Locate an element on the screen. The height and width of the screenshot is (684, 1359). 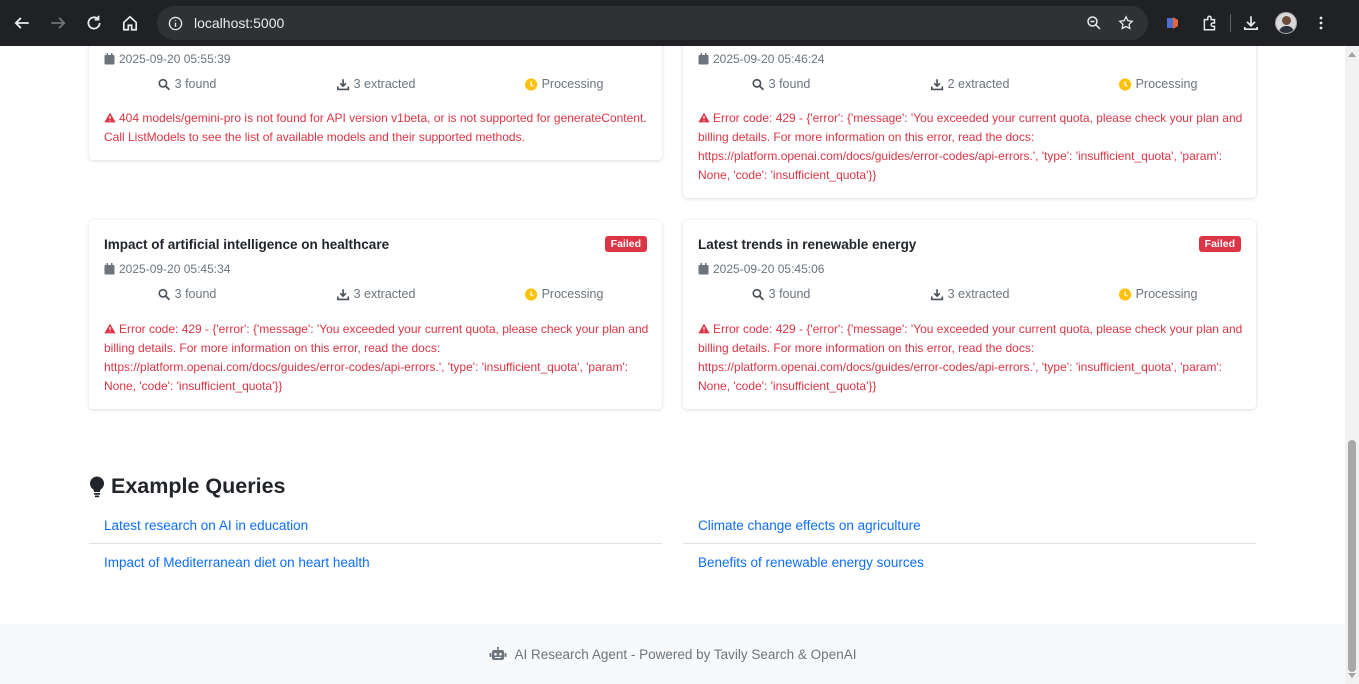
section-title-text: Example Queries is located at coordinates (198, 486).